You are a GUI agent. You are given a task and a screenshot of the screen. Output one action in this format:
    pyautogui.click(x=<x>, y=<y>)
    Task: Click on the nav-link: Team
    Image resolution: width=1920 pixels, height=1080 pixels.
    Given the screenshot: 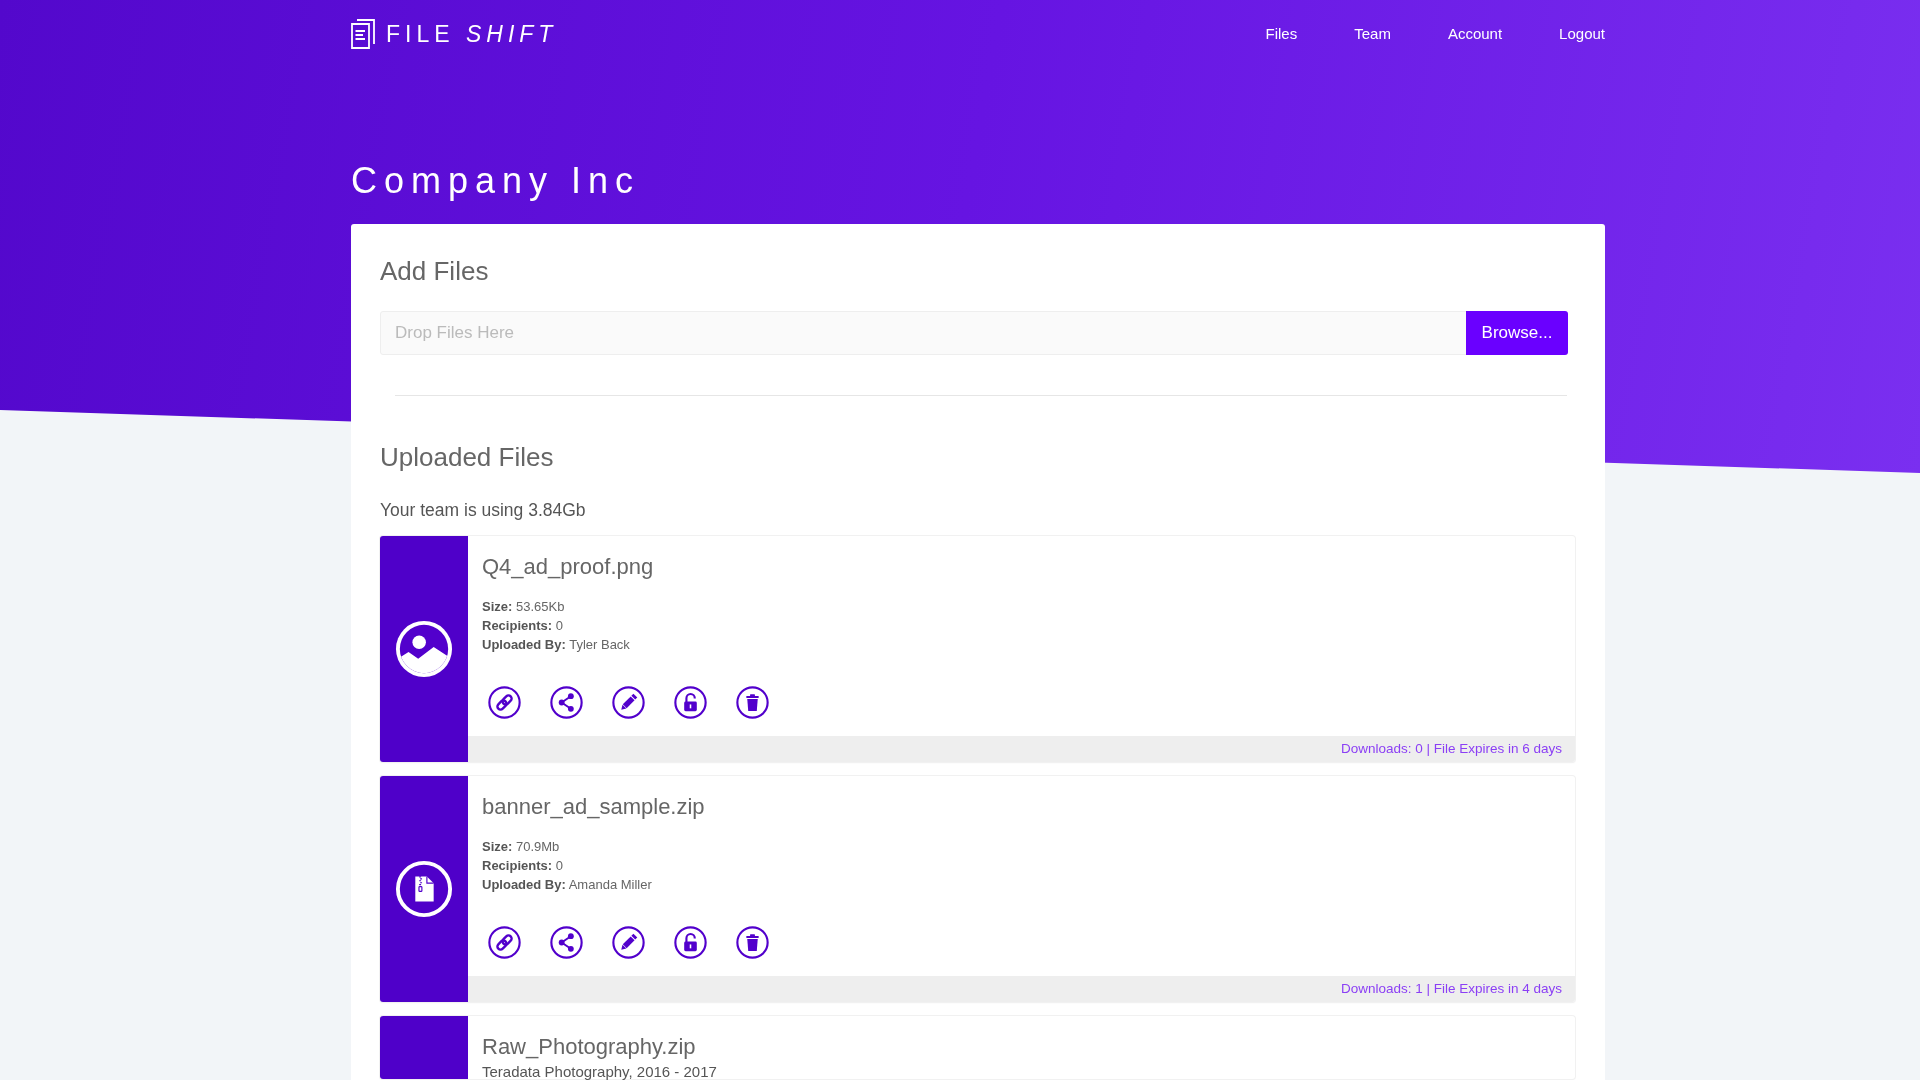 What is the action you would take?
    pyautogui.click(x=1372, y=34)
    